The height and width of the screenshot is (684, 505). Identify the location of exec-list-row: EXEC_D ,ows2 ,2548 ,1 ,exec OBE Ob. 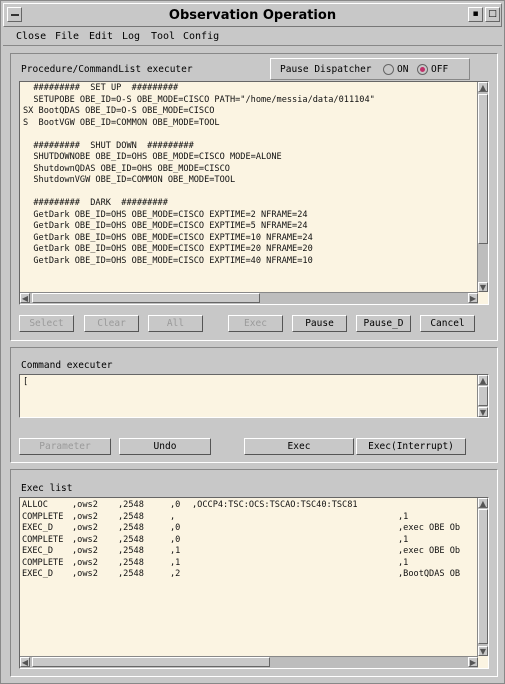
(249, 552).